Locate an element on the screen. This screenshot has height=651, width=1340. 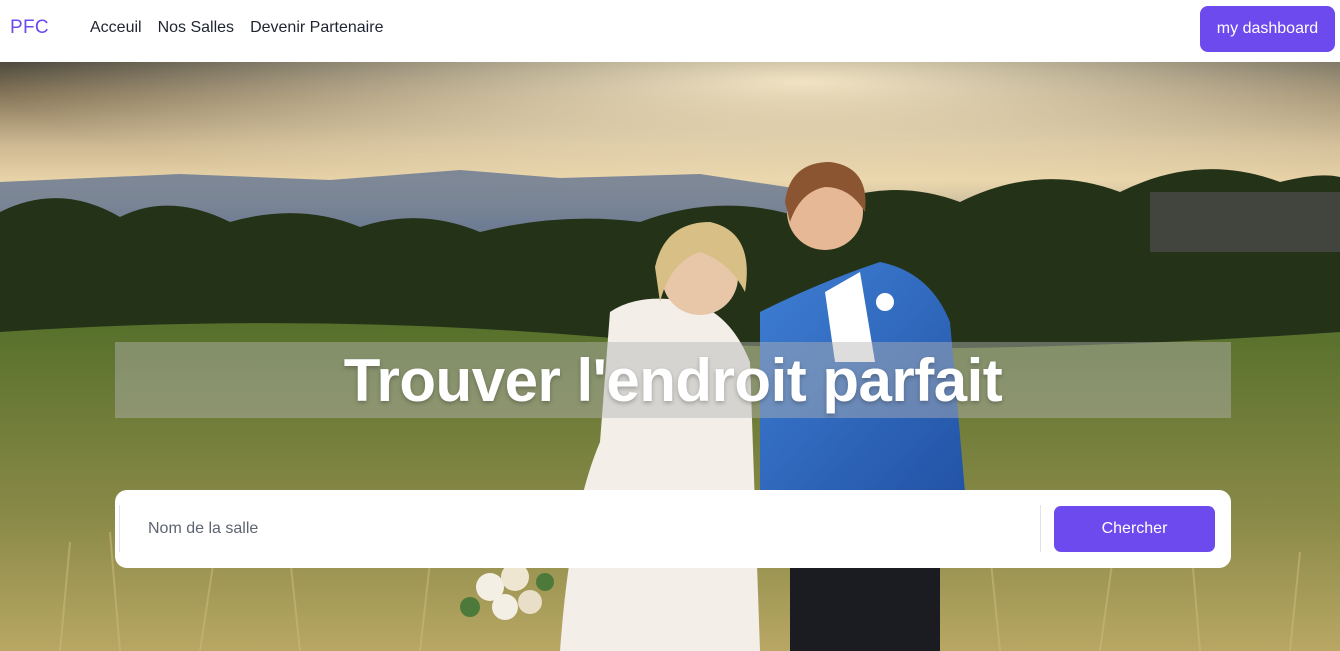
venue-name-search-input is located at coordinates (580, 528).